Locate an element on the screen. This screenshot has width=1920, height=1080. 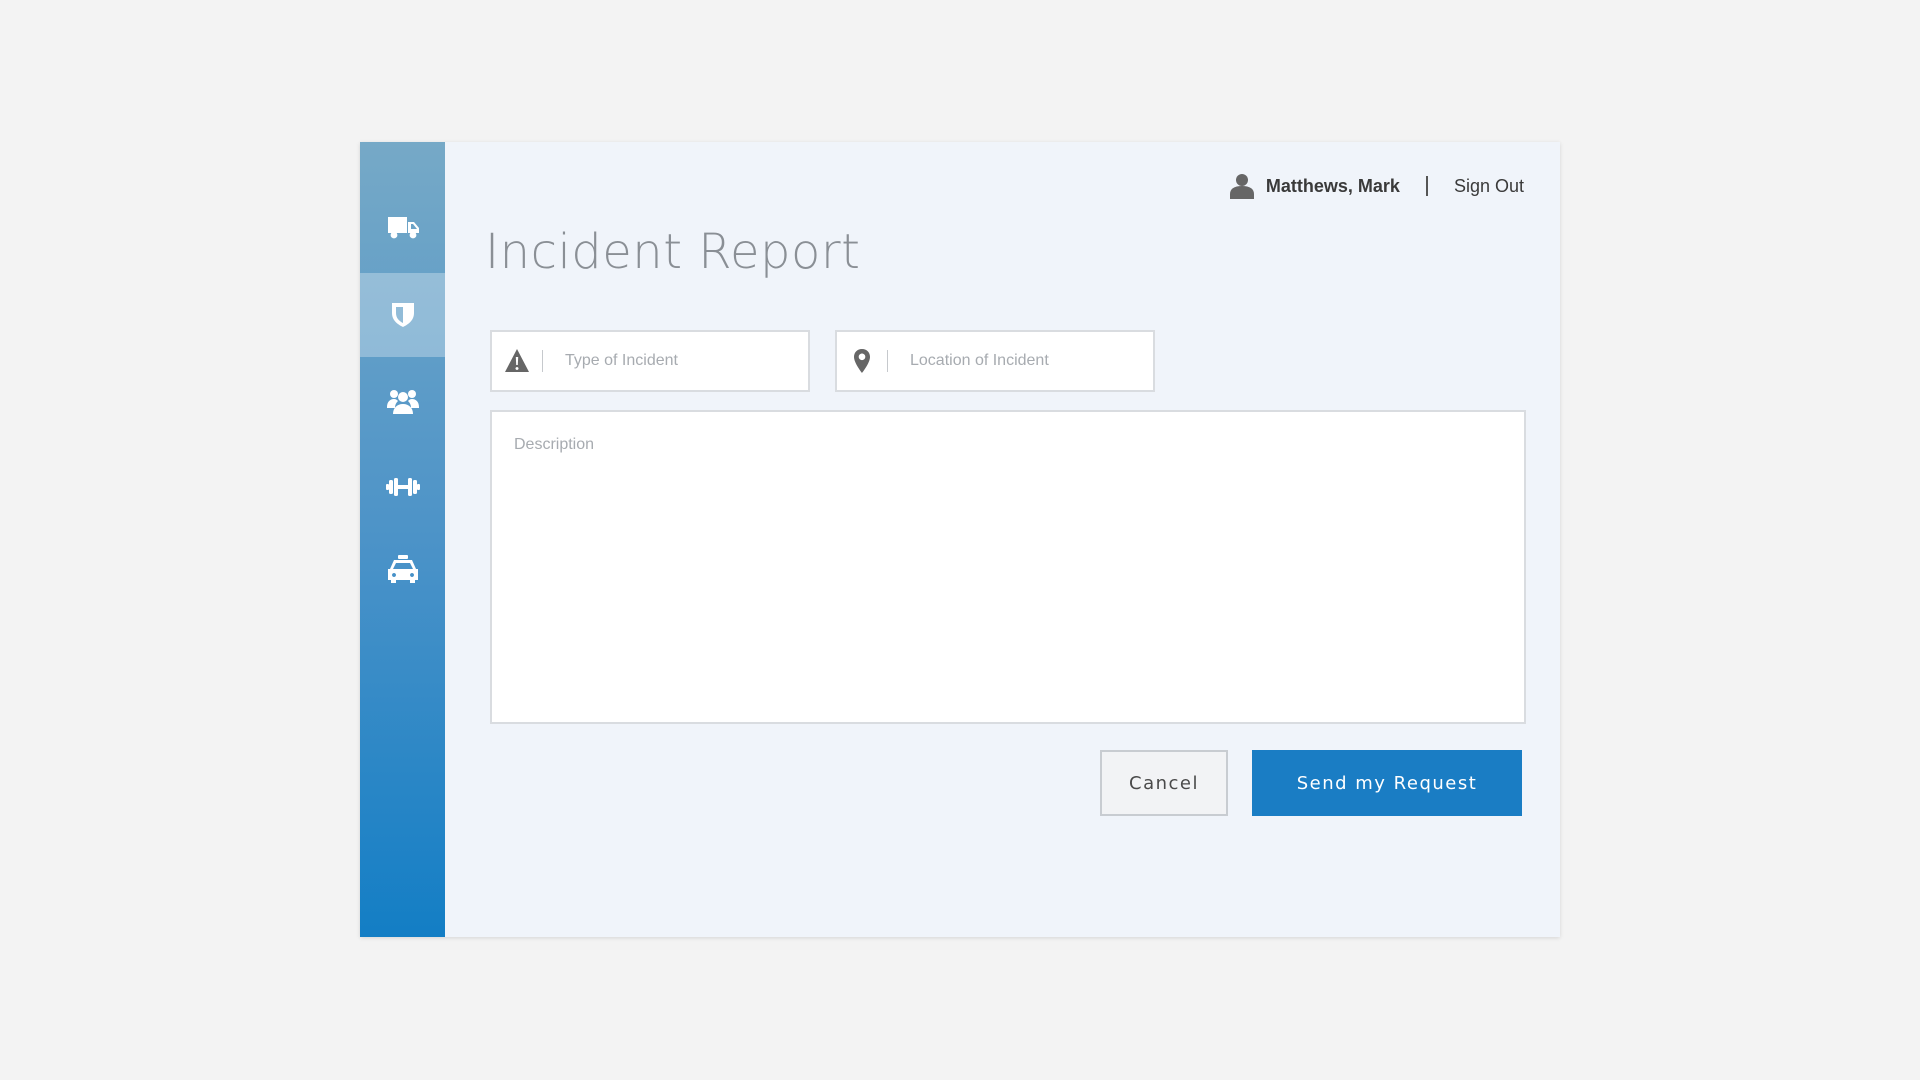
page-title: Incident Report is located at coordinates (673, 252).